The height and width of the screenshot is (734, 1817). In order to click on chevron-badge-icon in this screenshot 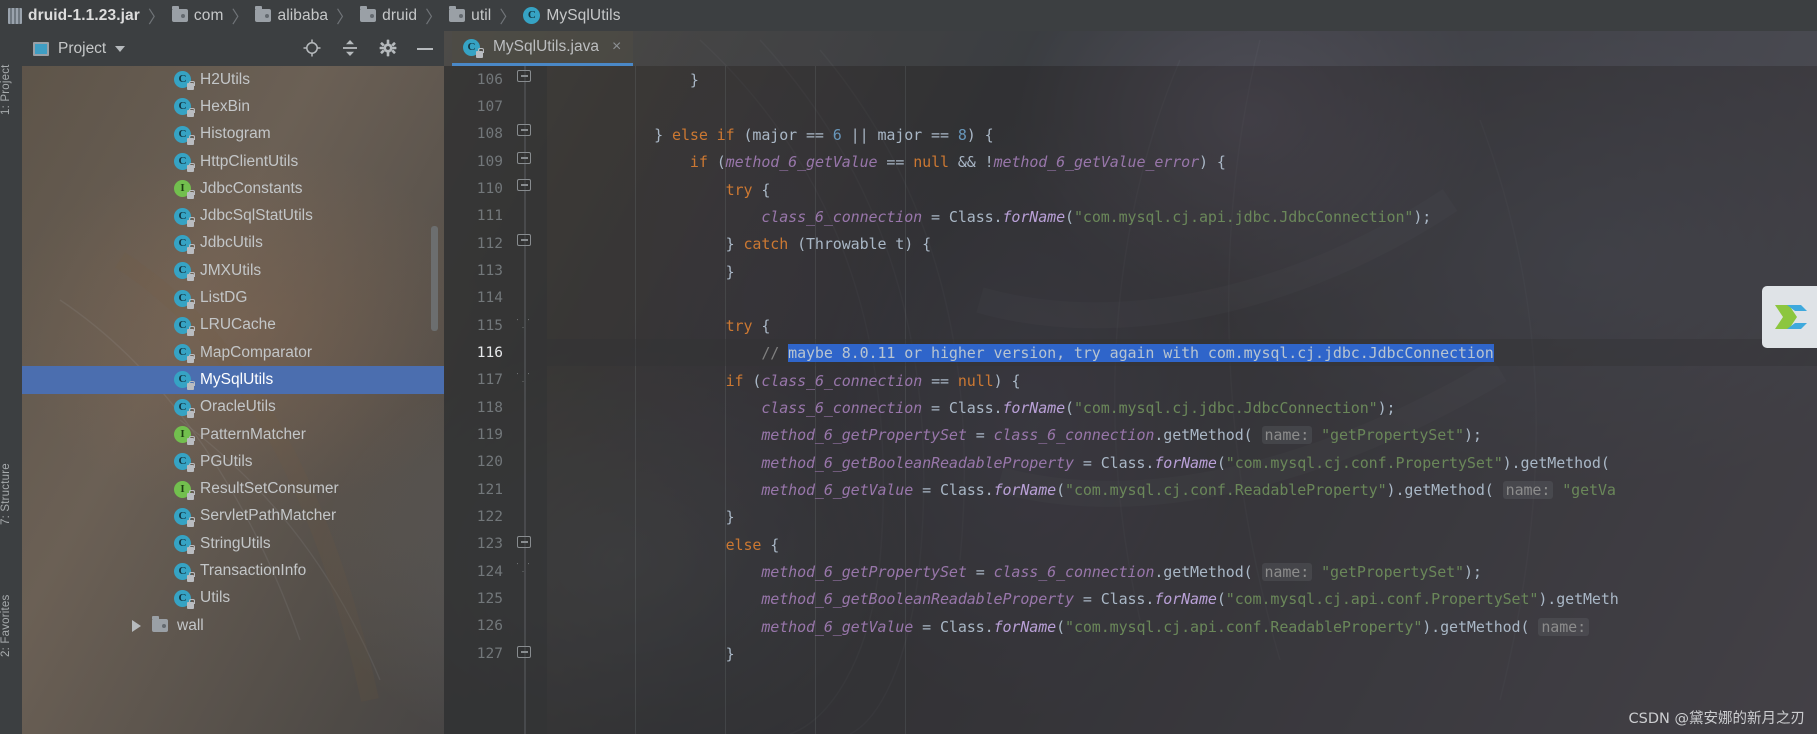, I will do `click(1790, 317)`.